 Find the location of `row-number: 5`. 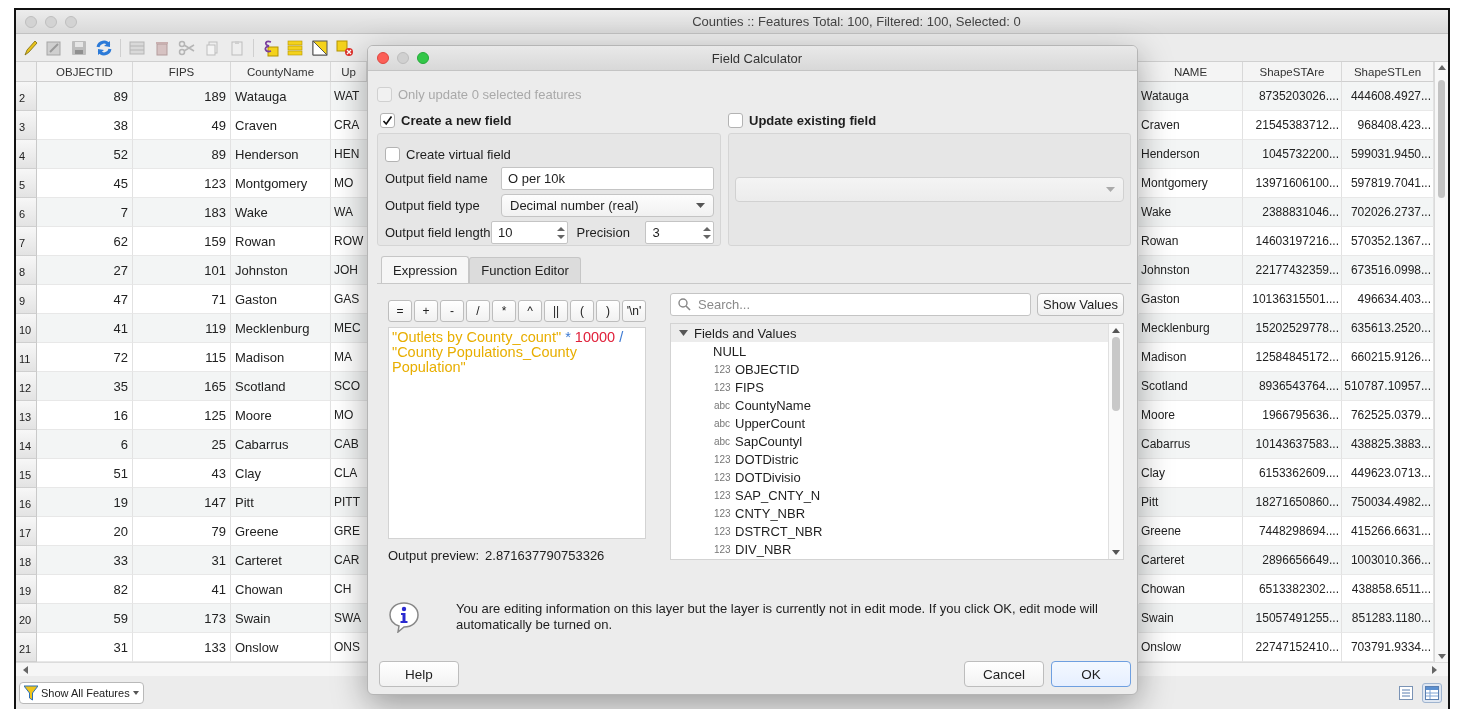

row-number: 5 is located at coordinates (26, 183).